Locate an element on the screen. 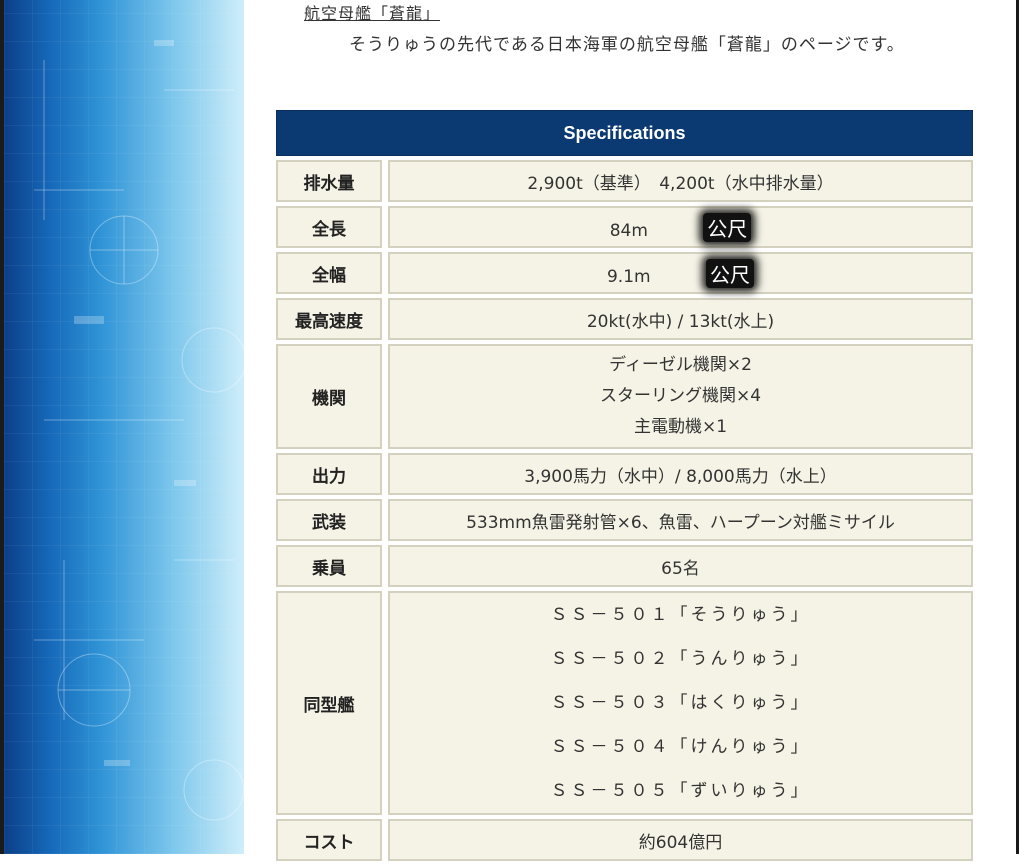 The width and height of the screenshot is (1019, 865). table-row: コスト 約604億円 is located at coordinates (624, 840).